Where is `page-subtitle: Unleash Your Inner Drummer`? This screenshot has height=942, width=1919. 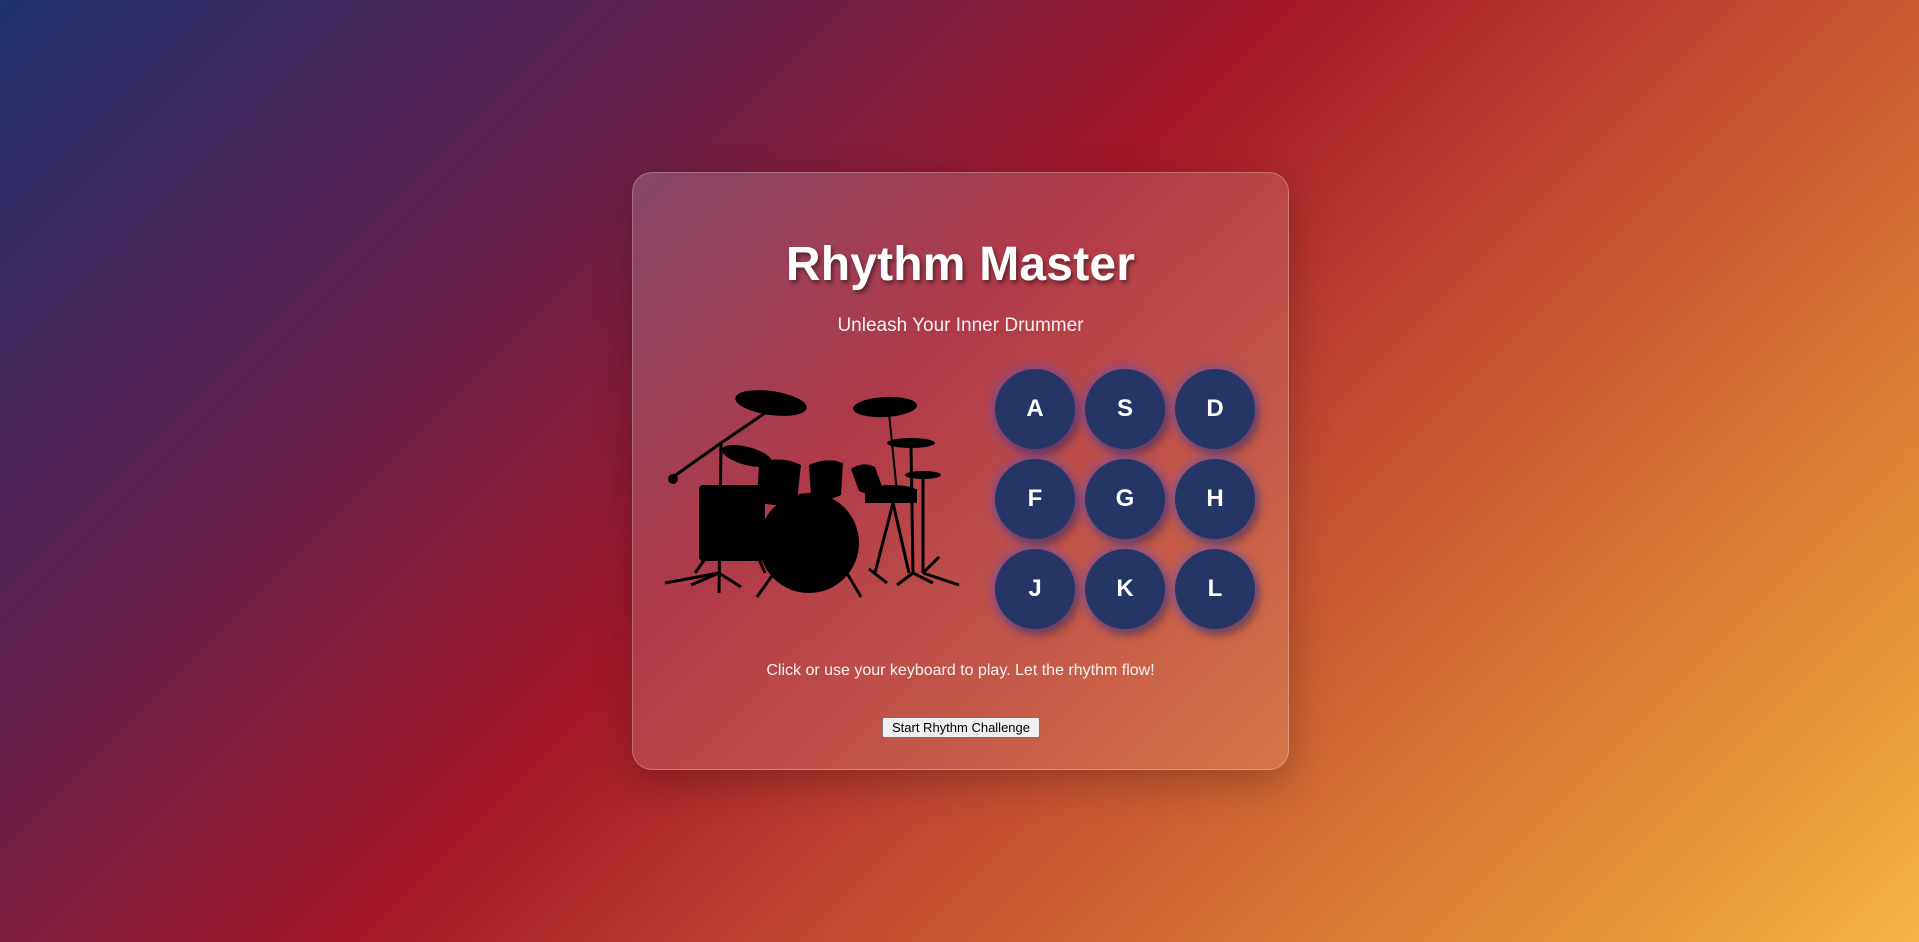 page-subtitle: Unleash Your Inner Drummer is located at coordinates (960, 325).